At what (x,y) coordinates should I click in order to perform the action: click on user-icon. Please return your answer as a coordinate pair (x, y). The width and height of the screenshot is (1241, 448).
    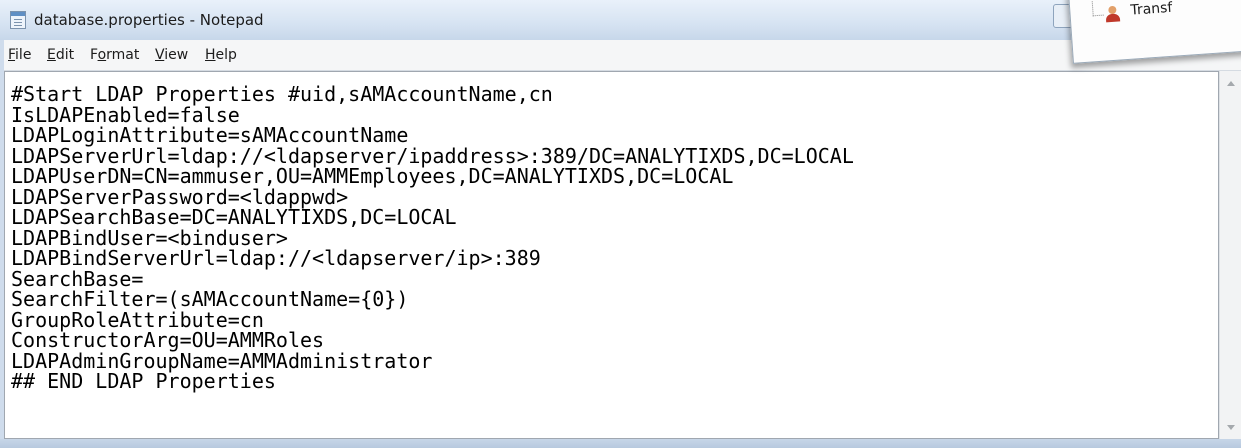
    Looking at the image, I should click on (1112, 14).